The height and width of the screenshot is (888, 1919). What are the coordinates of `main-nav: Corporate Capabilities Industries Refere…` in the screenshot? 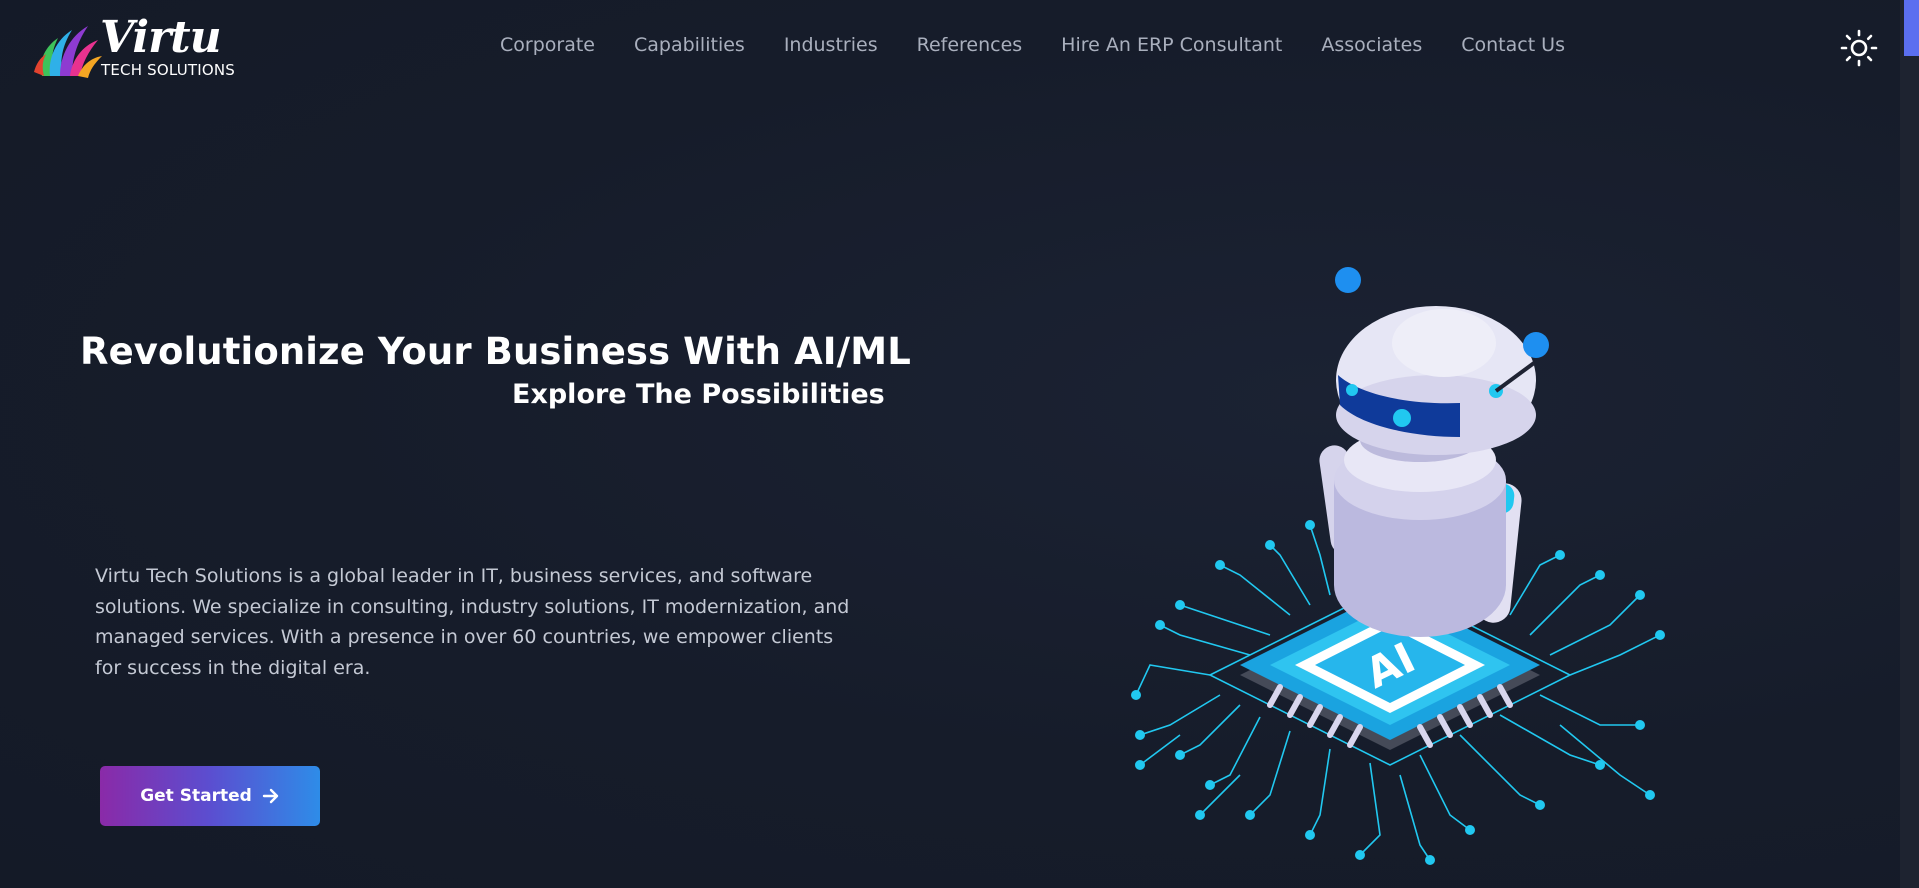 It's located at (1032, 45).